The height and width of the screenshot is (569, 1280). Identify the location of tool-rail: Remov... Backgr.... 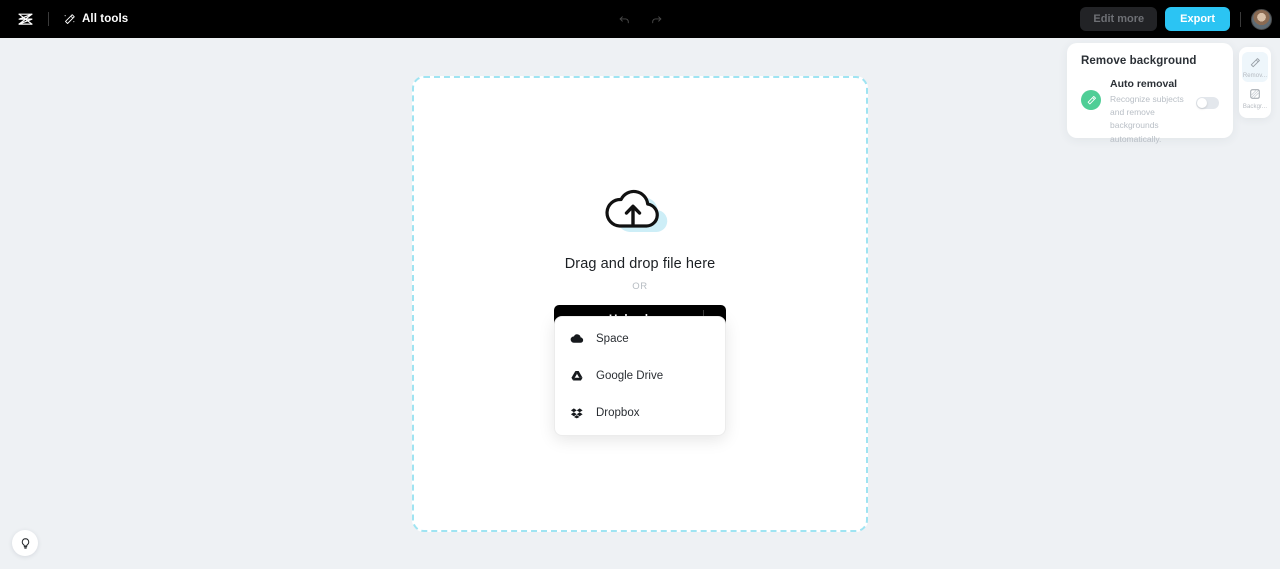
(1255, 82).